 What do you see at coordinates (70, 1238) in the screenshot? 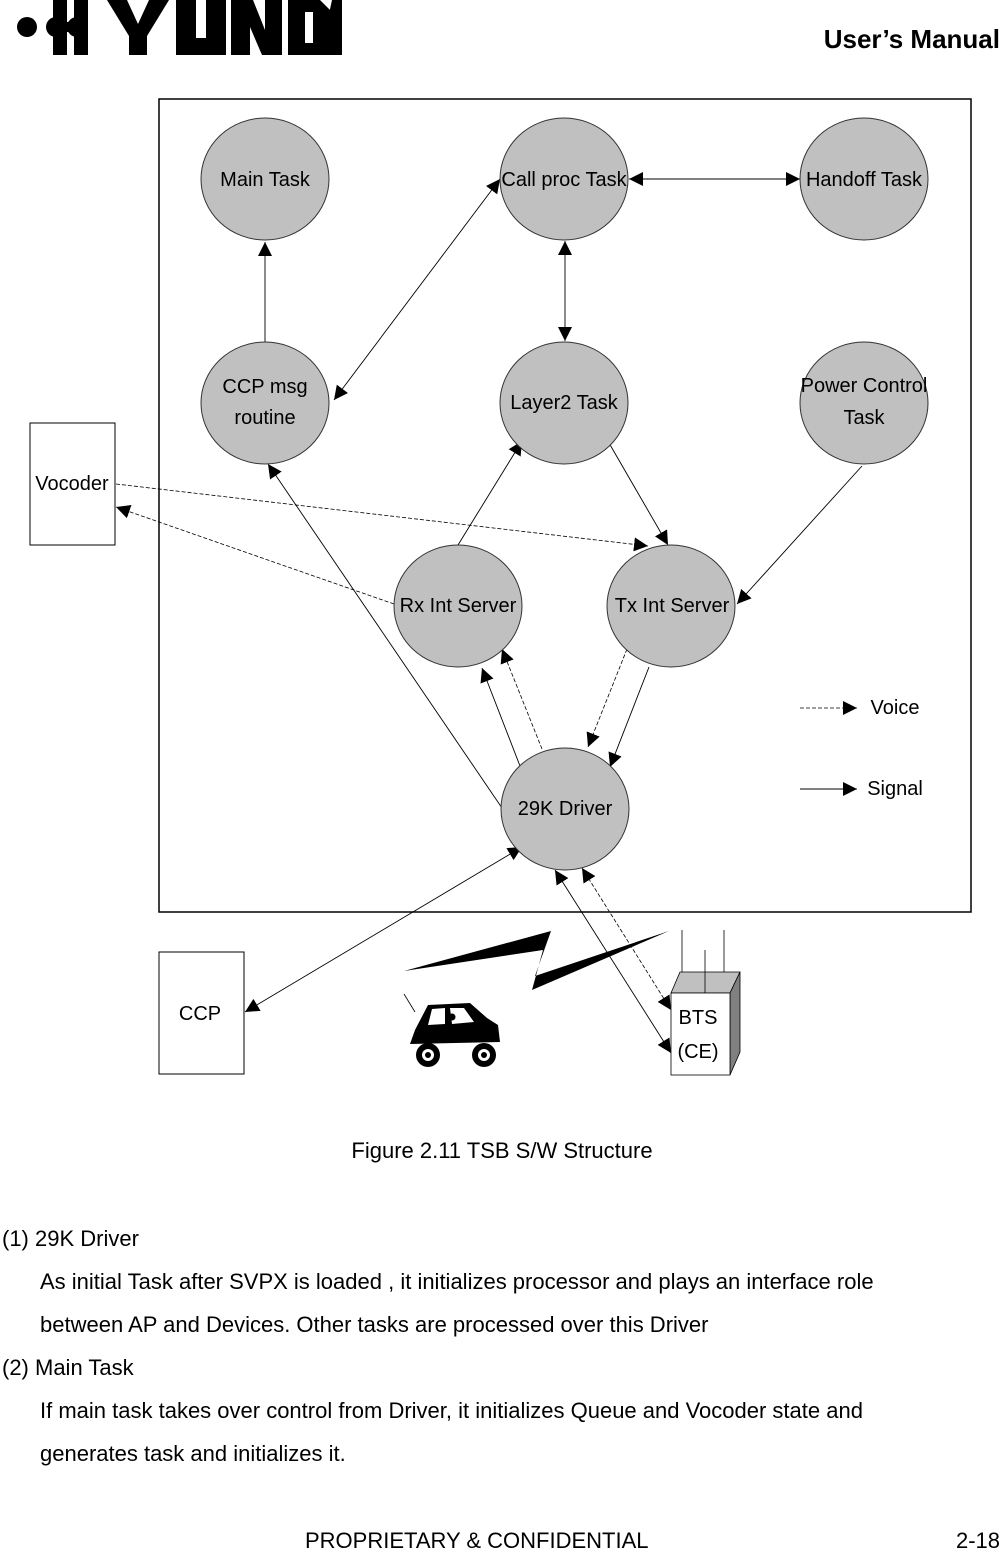
I see `section-1-heading: (1) 29K Driver` at bounding box center [70, 1238].